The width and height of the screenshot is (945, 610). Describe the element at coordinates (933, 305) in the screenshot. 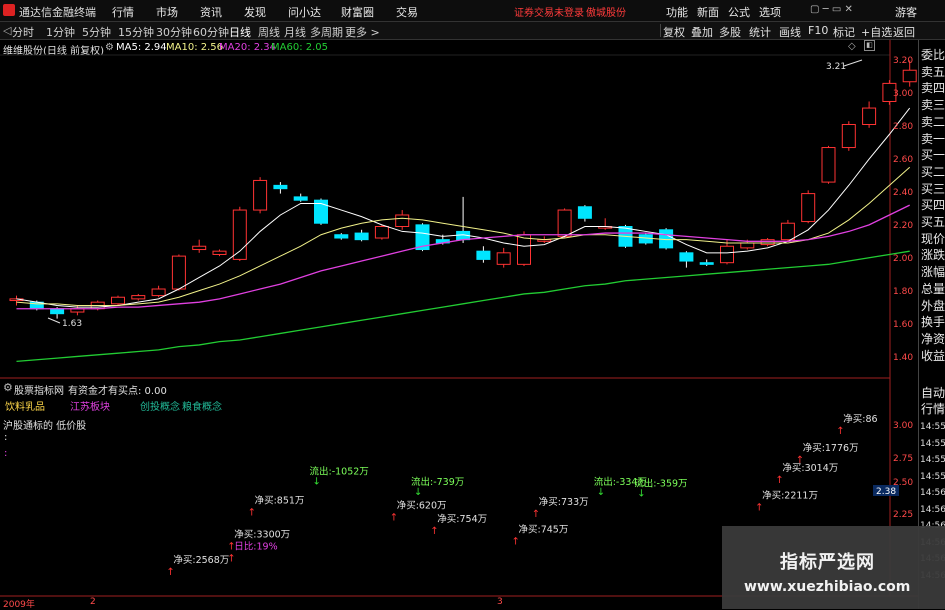

I see `quote-label: 外盘` at that location.